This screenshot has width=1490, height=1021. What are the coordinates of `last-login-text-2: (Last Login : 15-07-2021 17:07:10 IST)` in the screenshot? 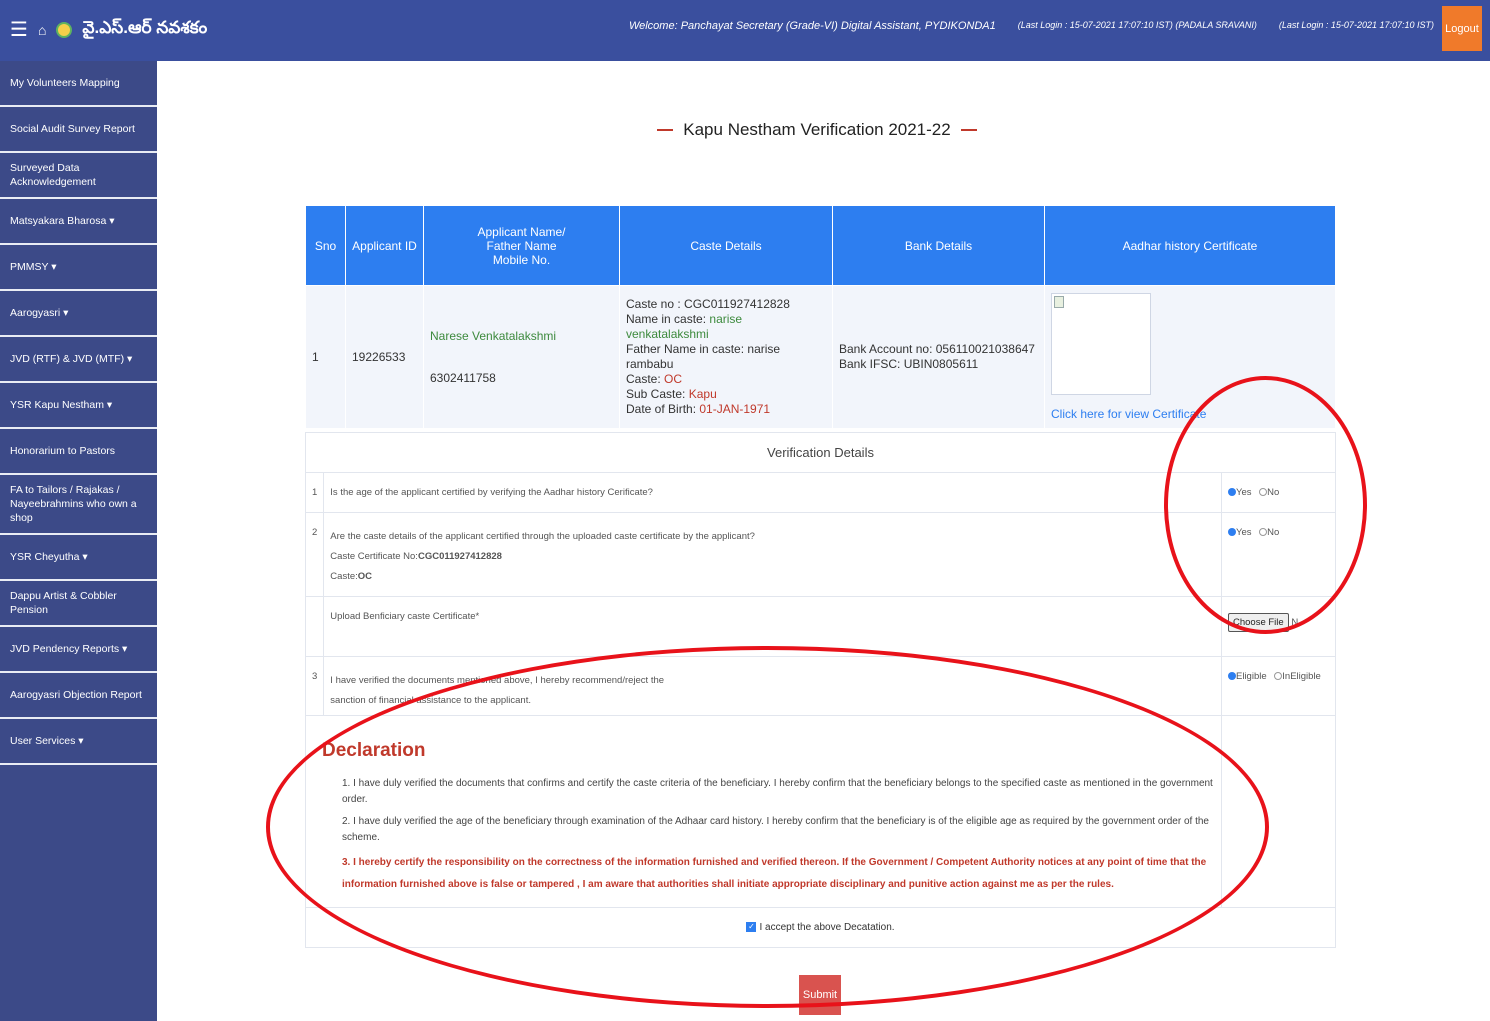 It's located at (1356, 25).